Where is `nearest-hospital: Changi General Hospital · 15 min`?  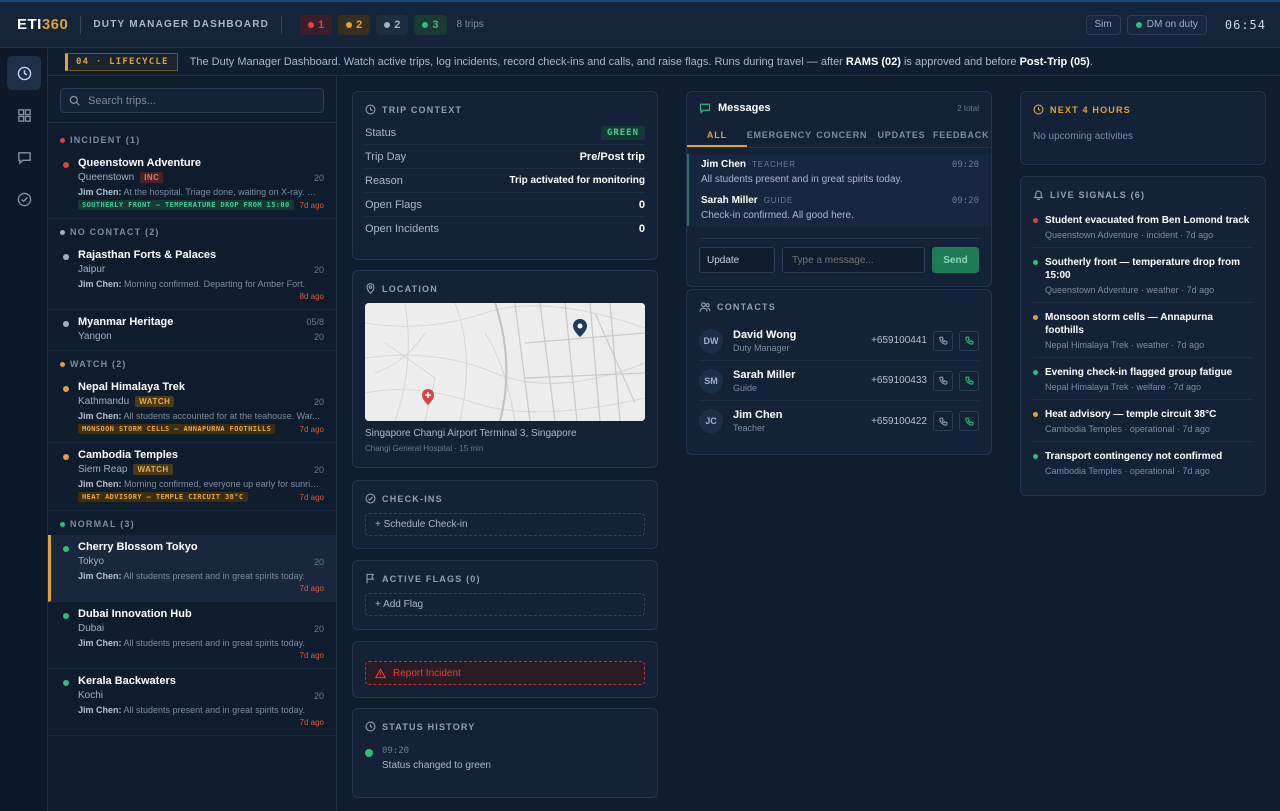
nearest-hospital: Changi General Hospital · 15 min is located at coordinates (424, 448).